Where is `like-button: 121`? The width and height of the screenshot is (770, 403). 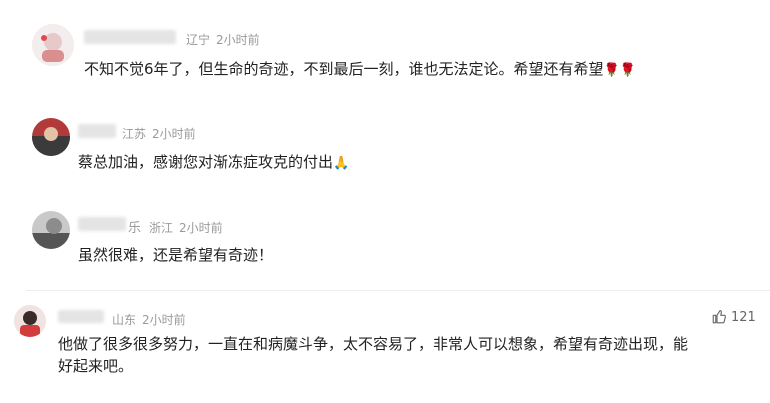
like-button: 121 is located at coordinates (734, 317).